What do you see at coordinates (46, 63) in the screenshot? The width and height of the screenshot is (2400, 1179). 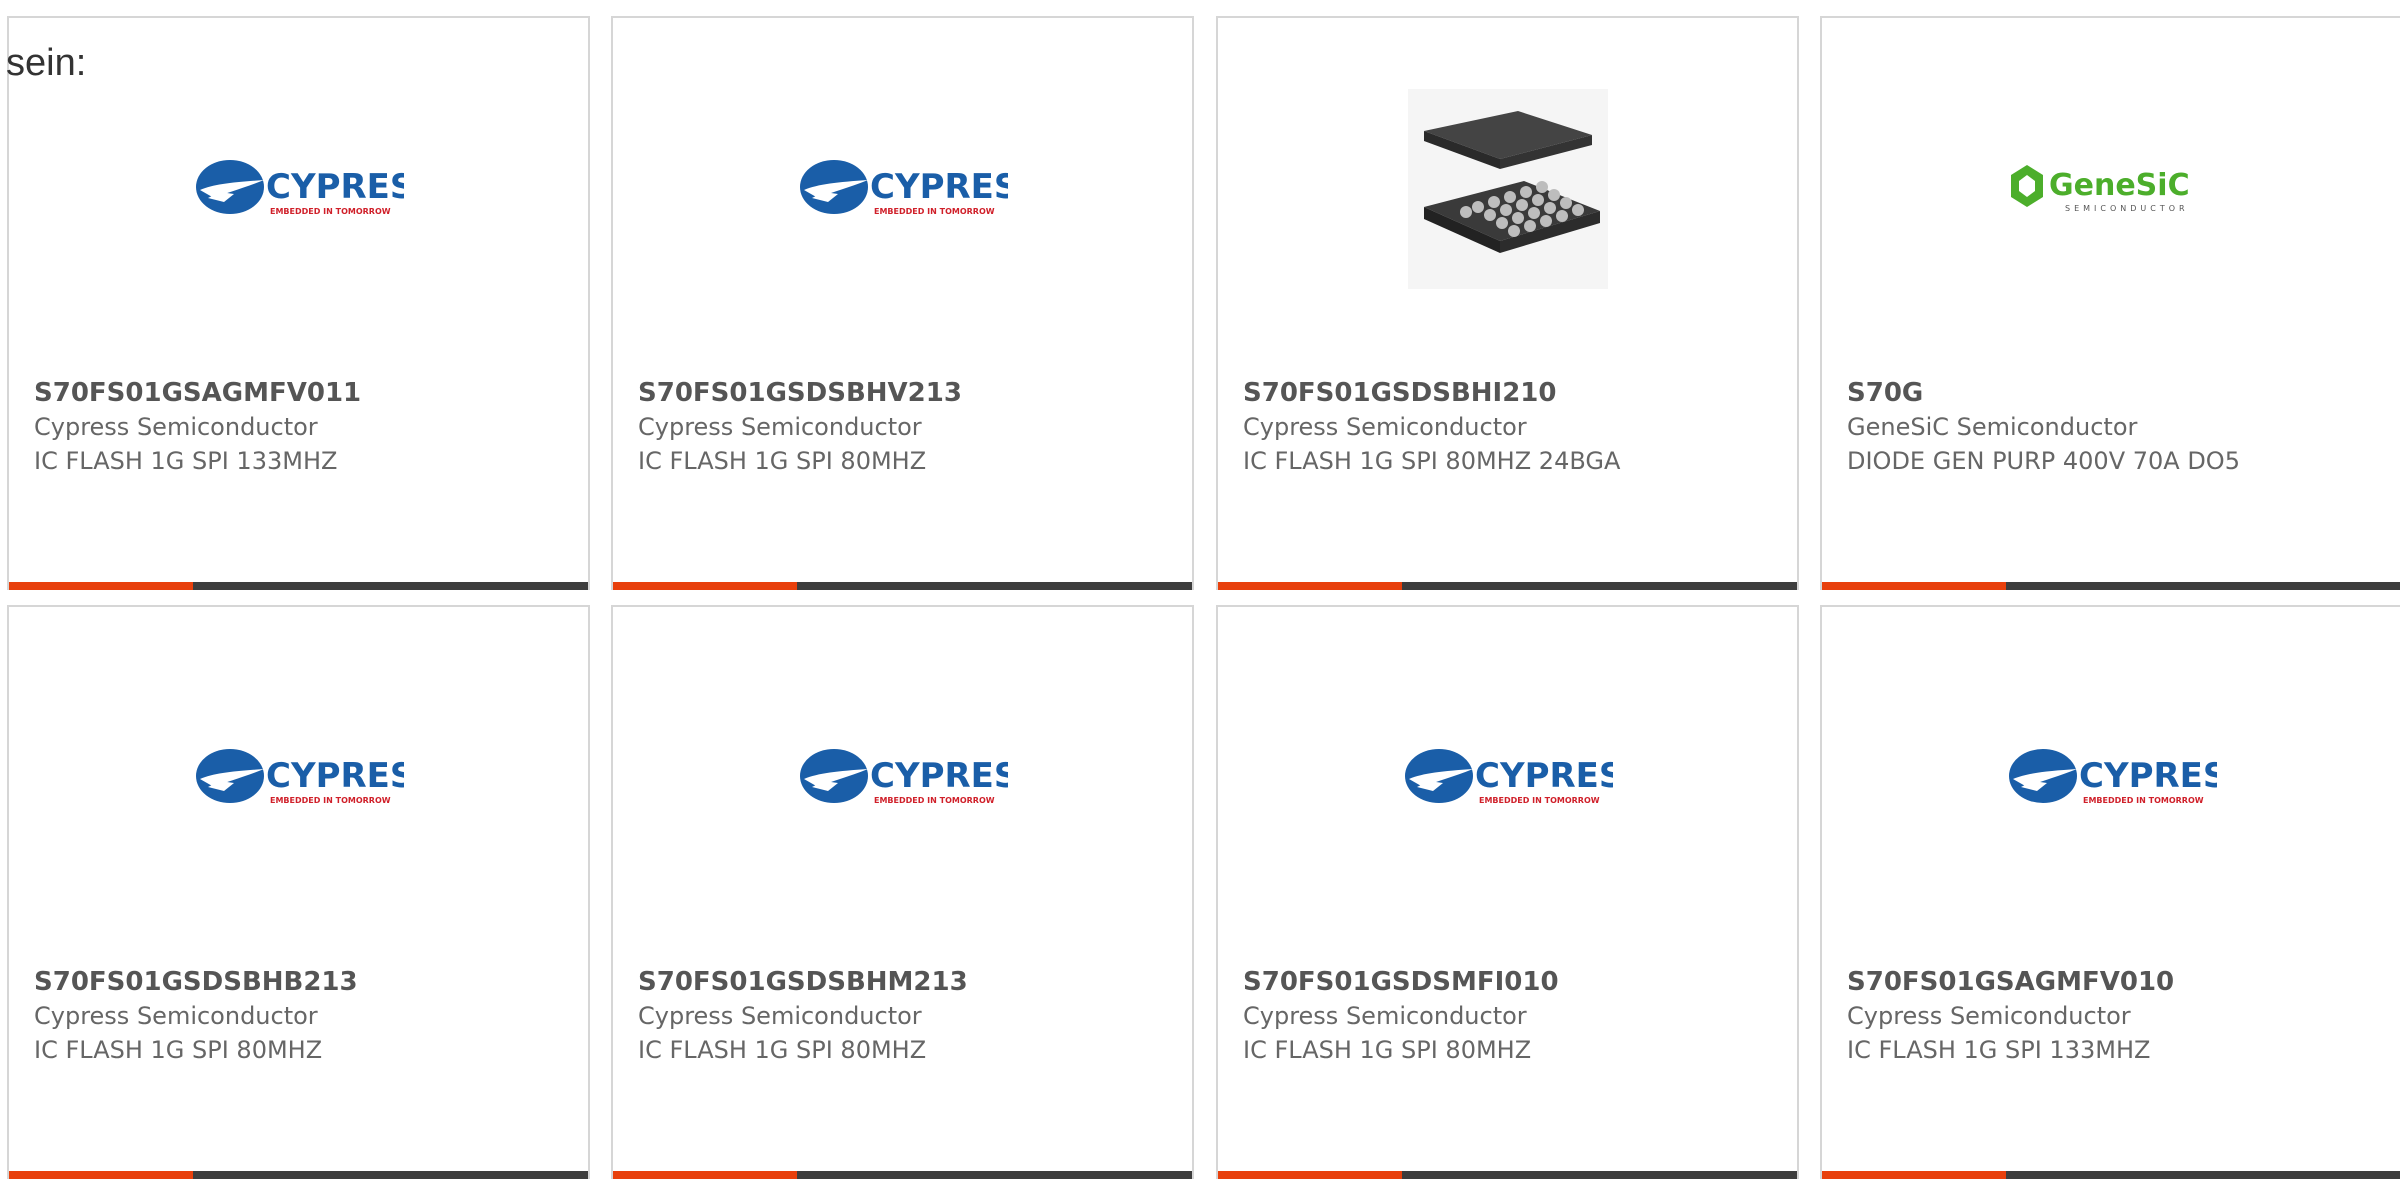 I see `intro-text: sein:` at bounding box center [46, 63].